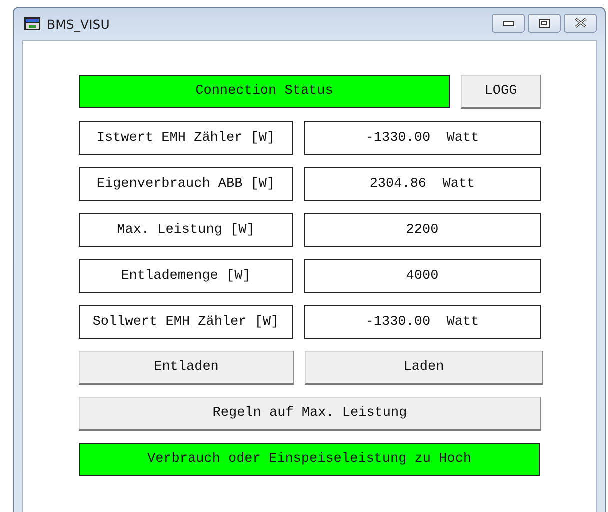  Describe the element at coordinates (186, 138) in the screenshot. I see `reading-label: Istwert EMH Zähler [W]` at that location.